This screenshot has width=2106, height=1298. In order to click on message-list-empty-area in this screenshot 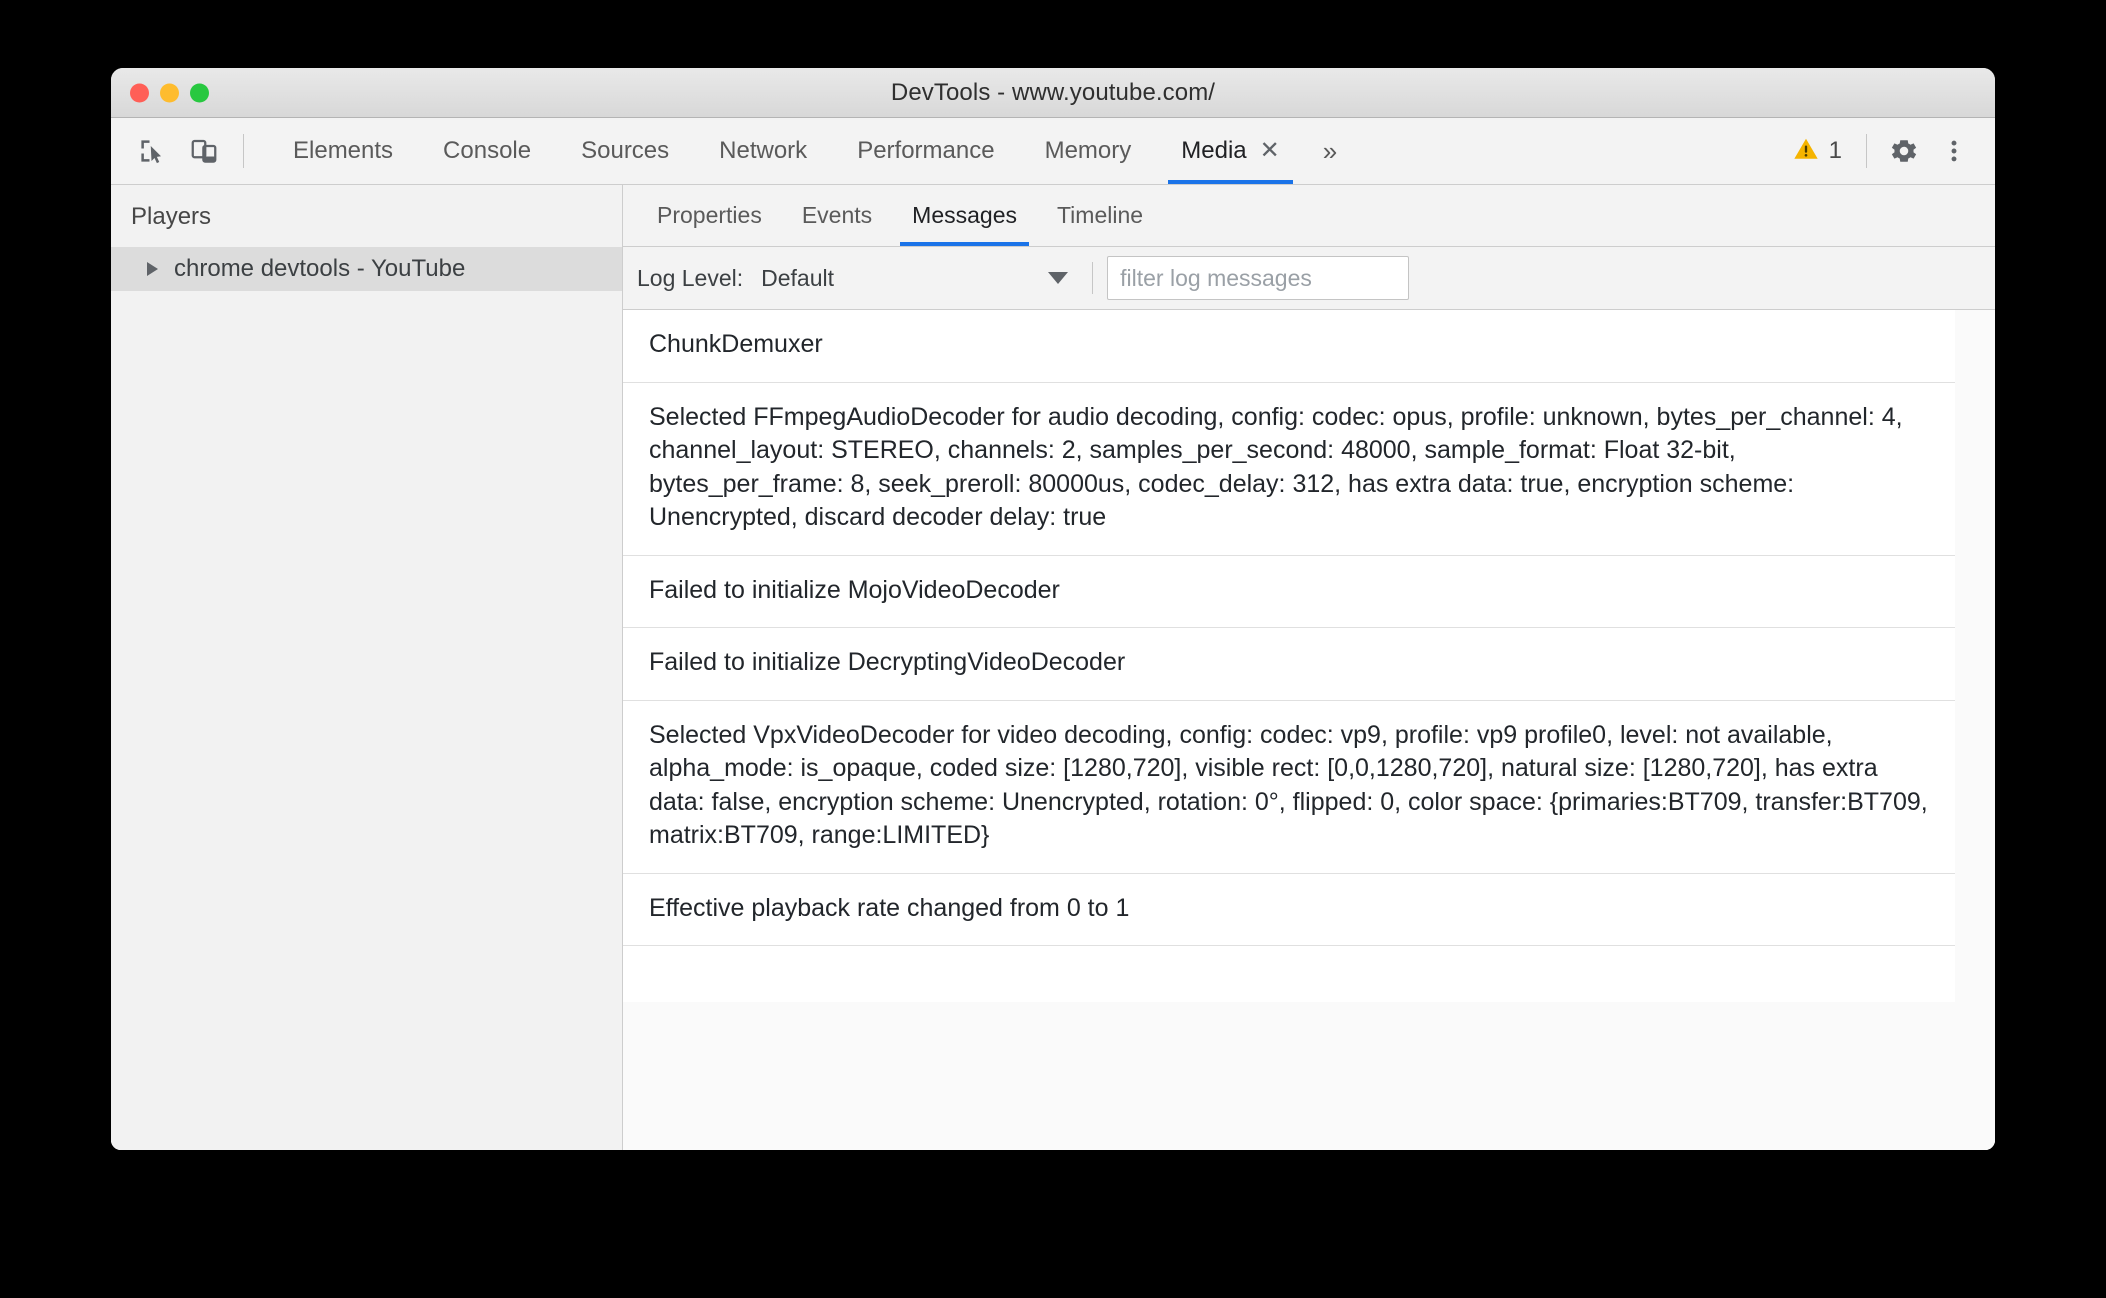, I will do `click(1289, 974)`.